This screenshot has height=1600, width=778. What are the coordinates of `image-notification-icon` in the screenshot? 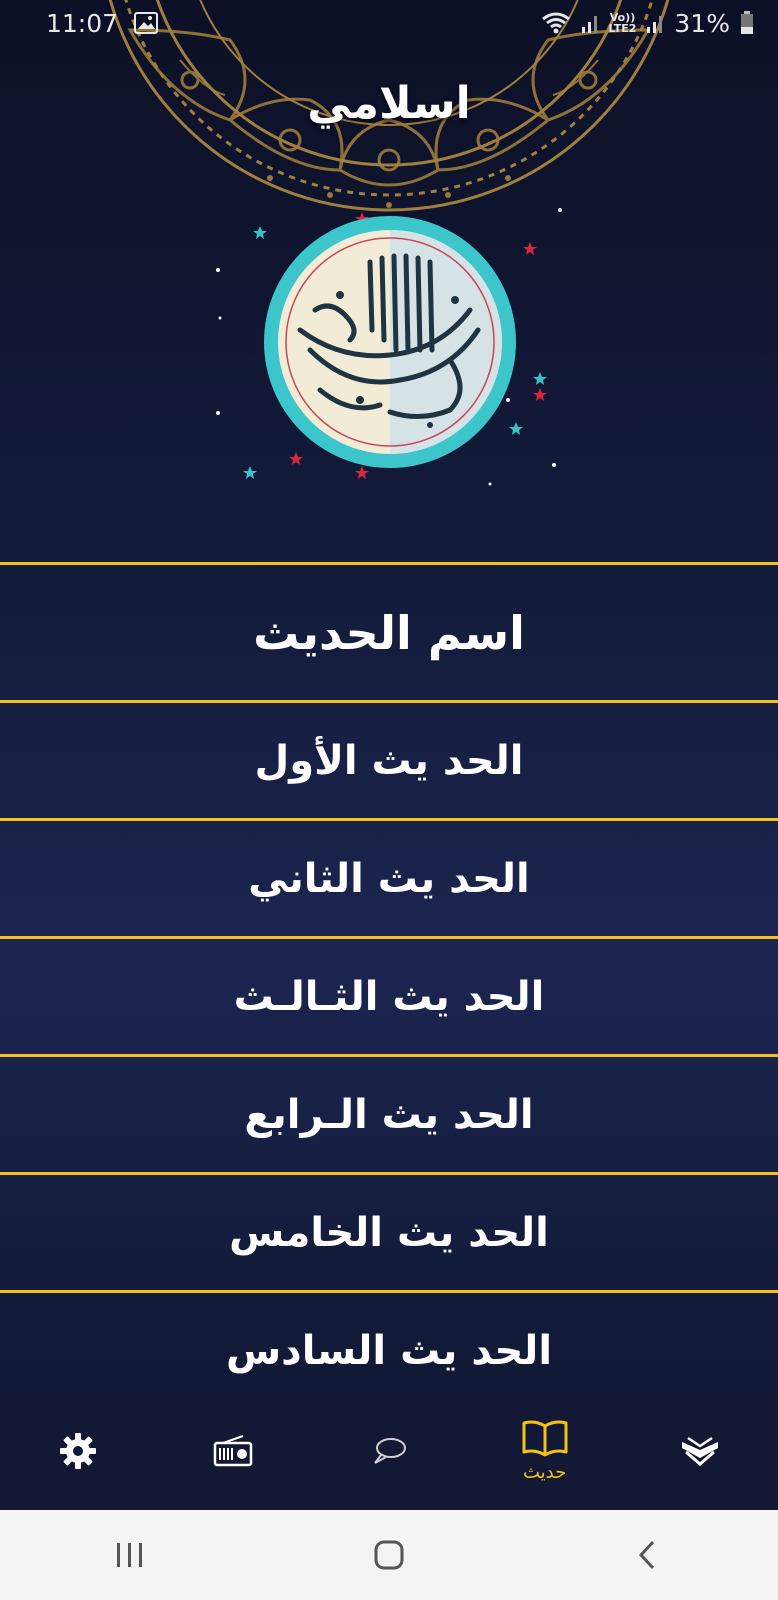 It's located at (146, 23).